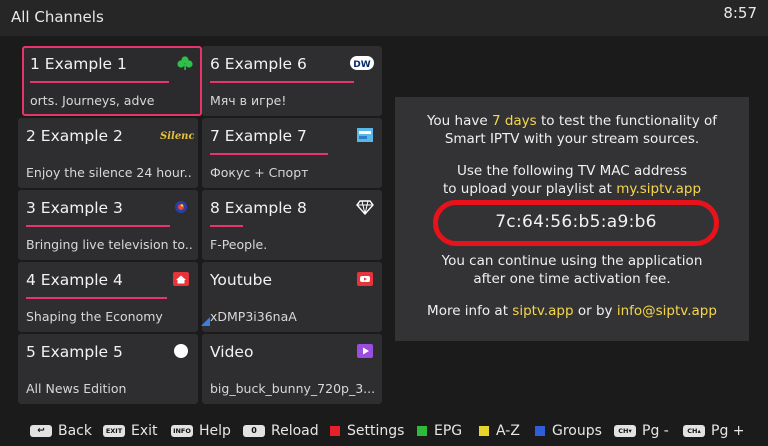  I want to click on exit-key-icon: EXIT, so click(114, 431).